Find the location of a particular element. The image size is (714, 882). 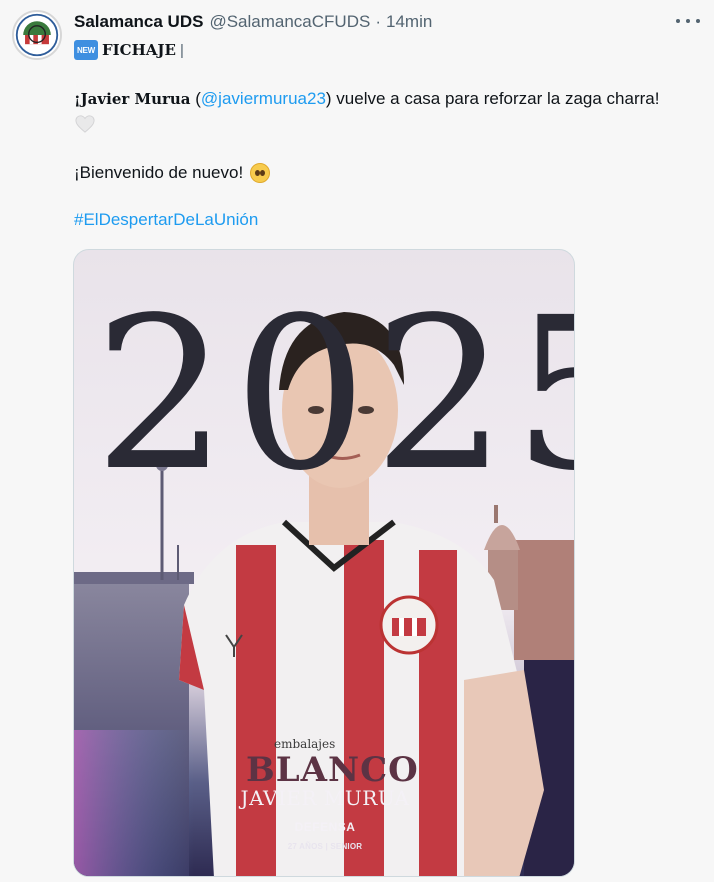

welcome-text: ¡Bienvenido de nuevo! is located at coordinates (159, 172).